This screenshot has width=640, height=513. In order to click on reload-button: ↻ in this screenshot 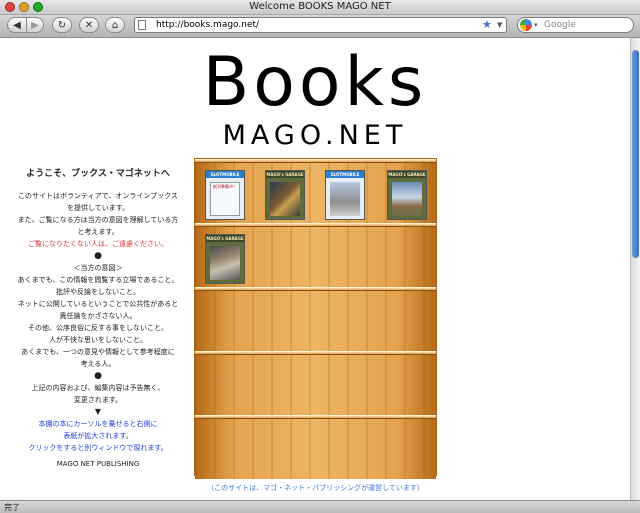, I will do `click(62, 25)`.